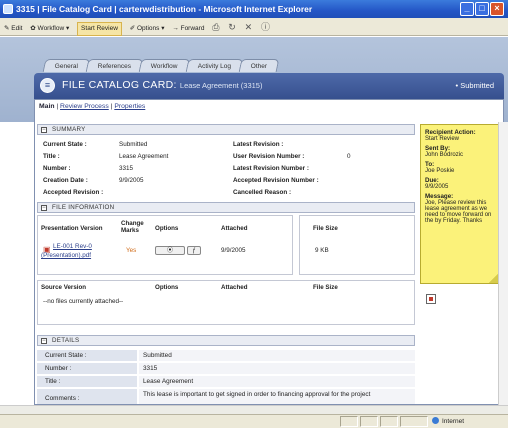 This screenshot has height=428, width=508. What do you see at coordinates (84, 106) in the screenshot?
I see `subnav-review-process: Review Process` at bounding box center [84, 106].